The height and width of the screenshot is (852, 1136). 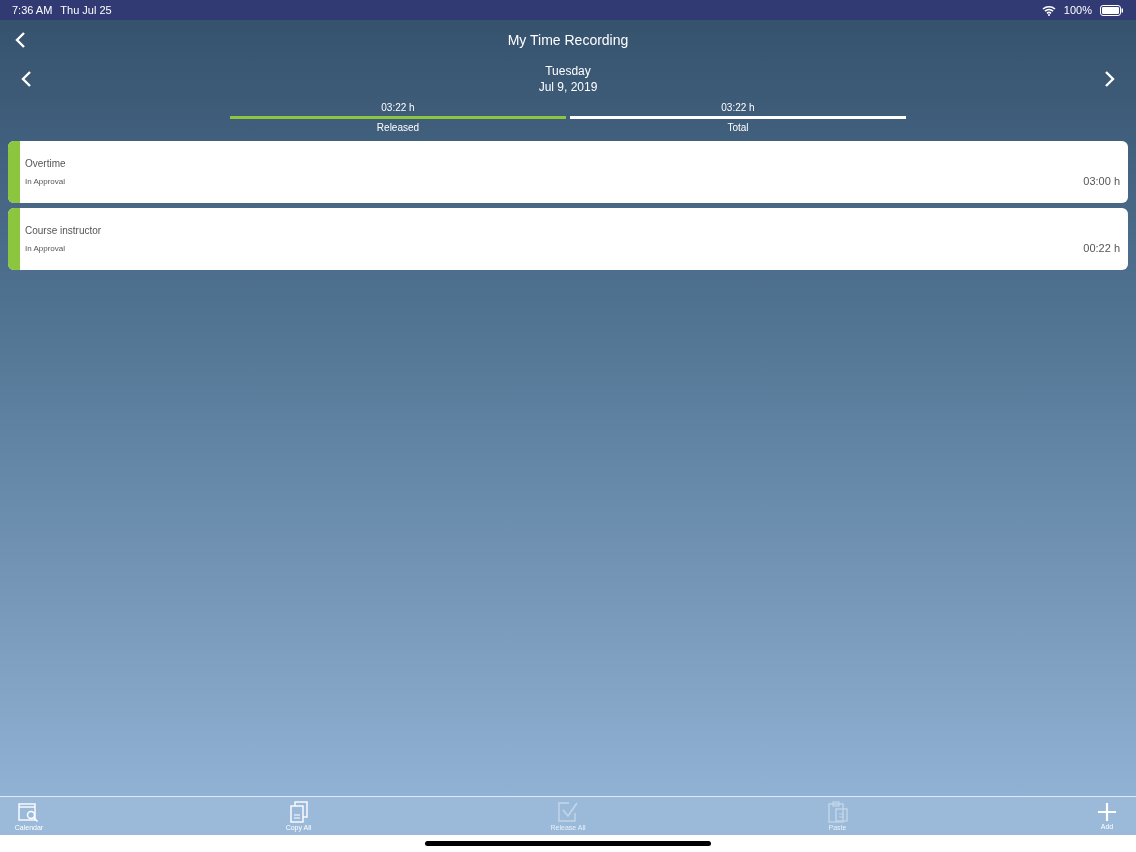 What do you see at coordinates (298, 812) in the screenshot?
I see `copy-icon` at bounding box center [298, 812].